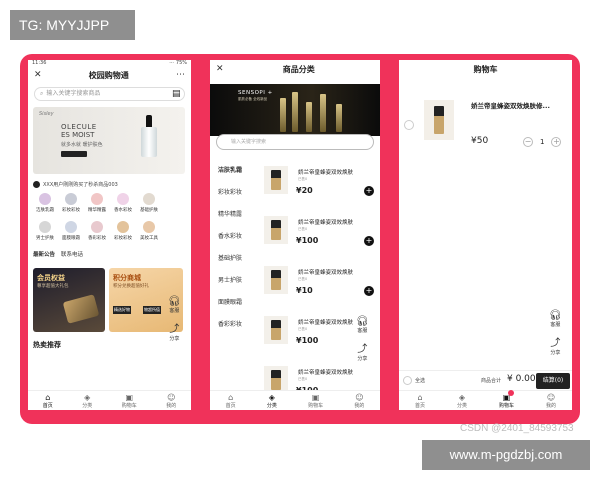  Describe the element at coordinates (46, 114) in the screenshot. I see `banner-brand: Sisley` at that location.